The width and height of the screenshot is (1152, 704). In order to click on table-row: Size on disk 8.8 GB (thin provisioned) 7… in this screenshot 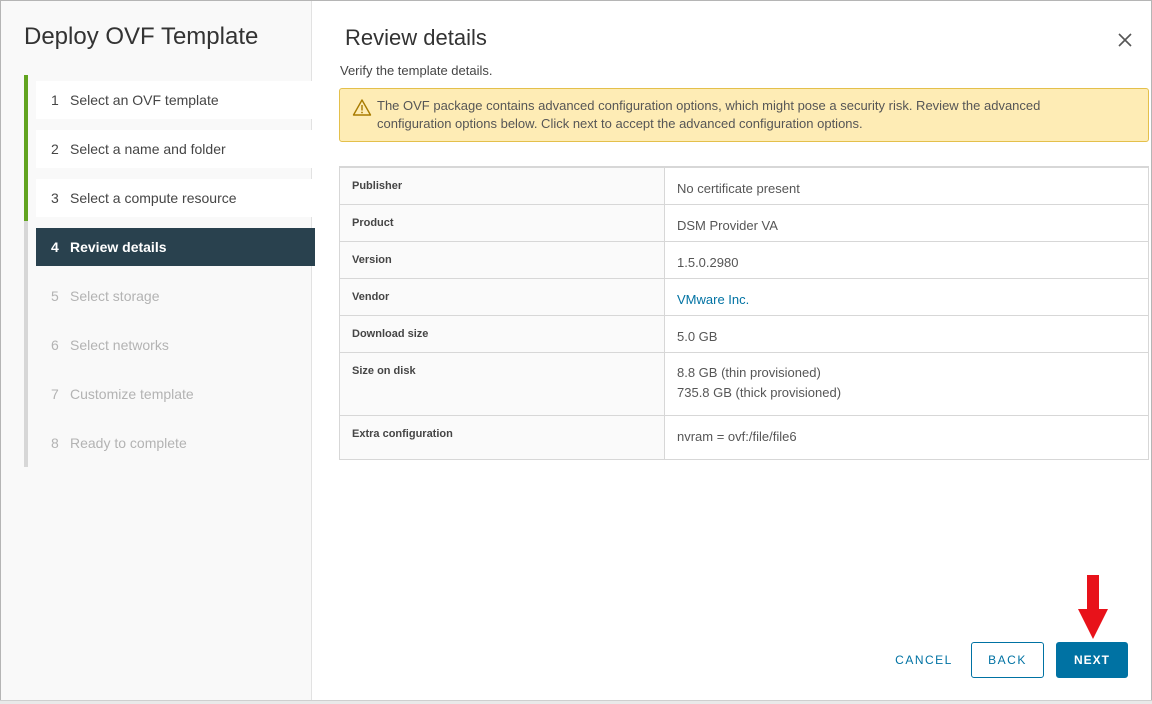, I will do `click(744, 384)`.